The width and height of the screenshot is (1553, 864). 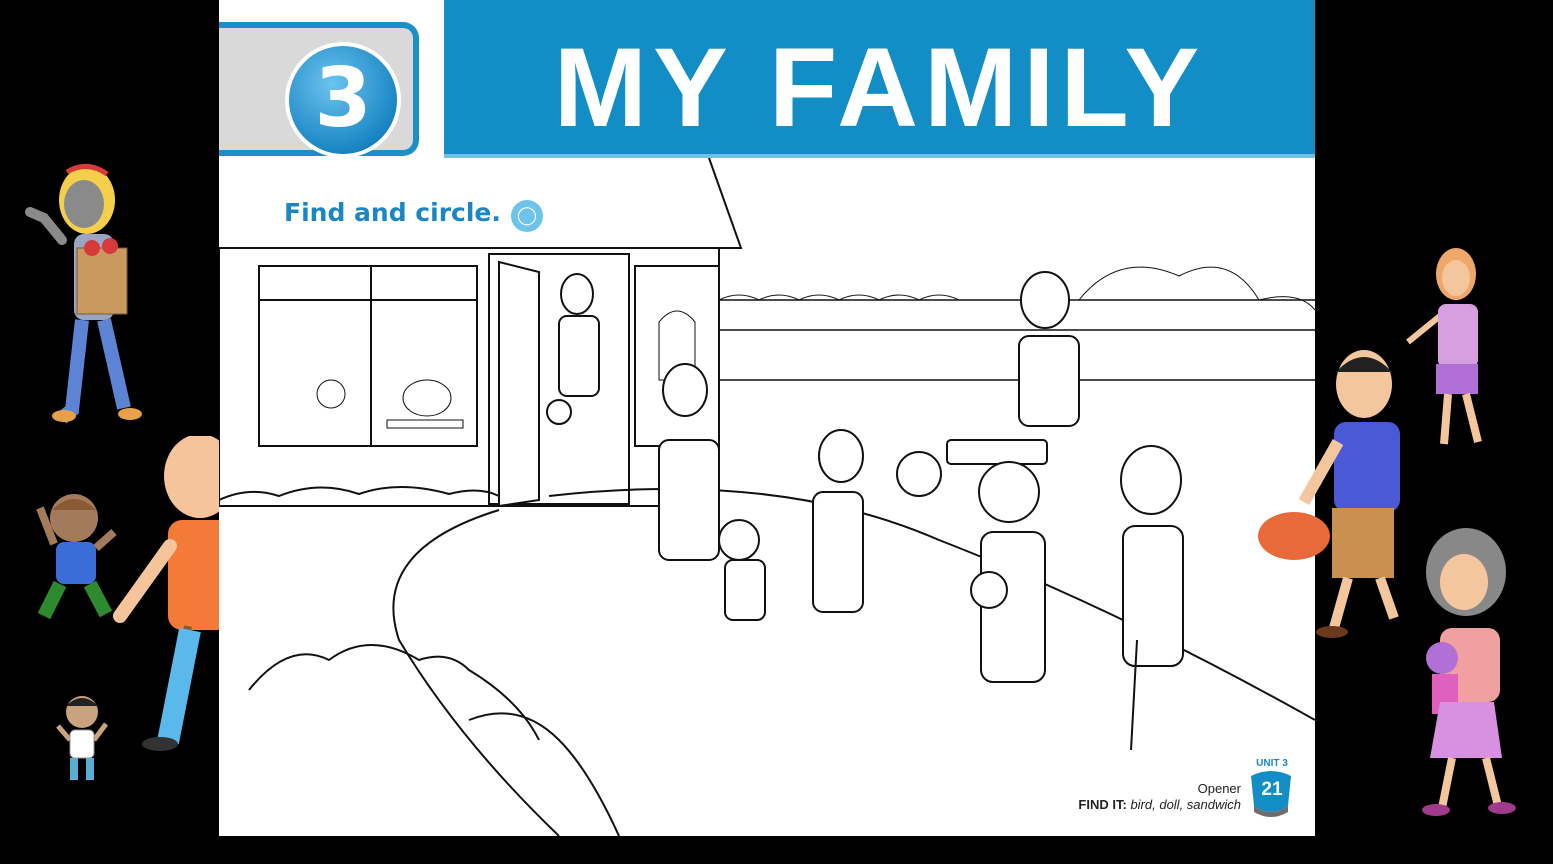 I want to click on find-it-label: FIND IT:, so click(x=1102, y=804).